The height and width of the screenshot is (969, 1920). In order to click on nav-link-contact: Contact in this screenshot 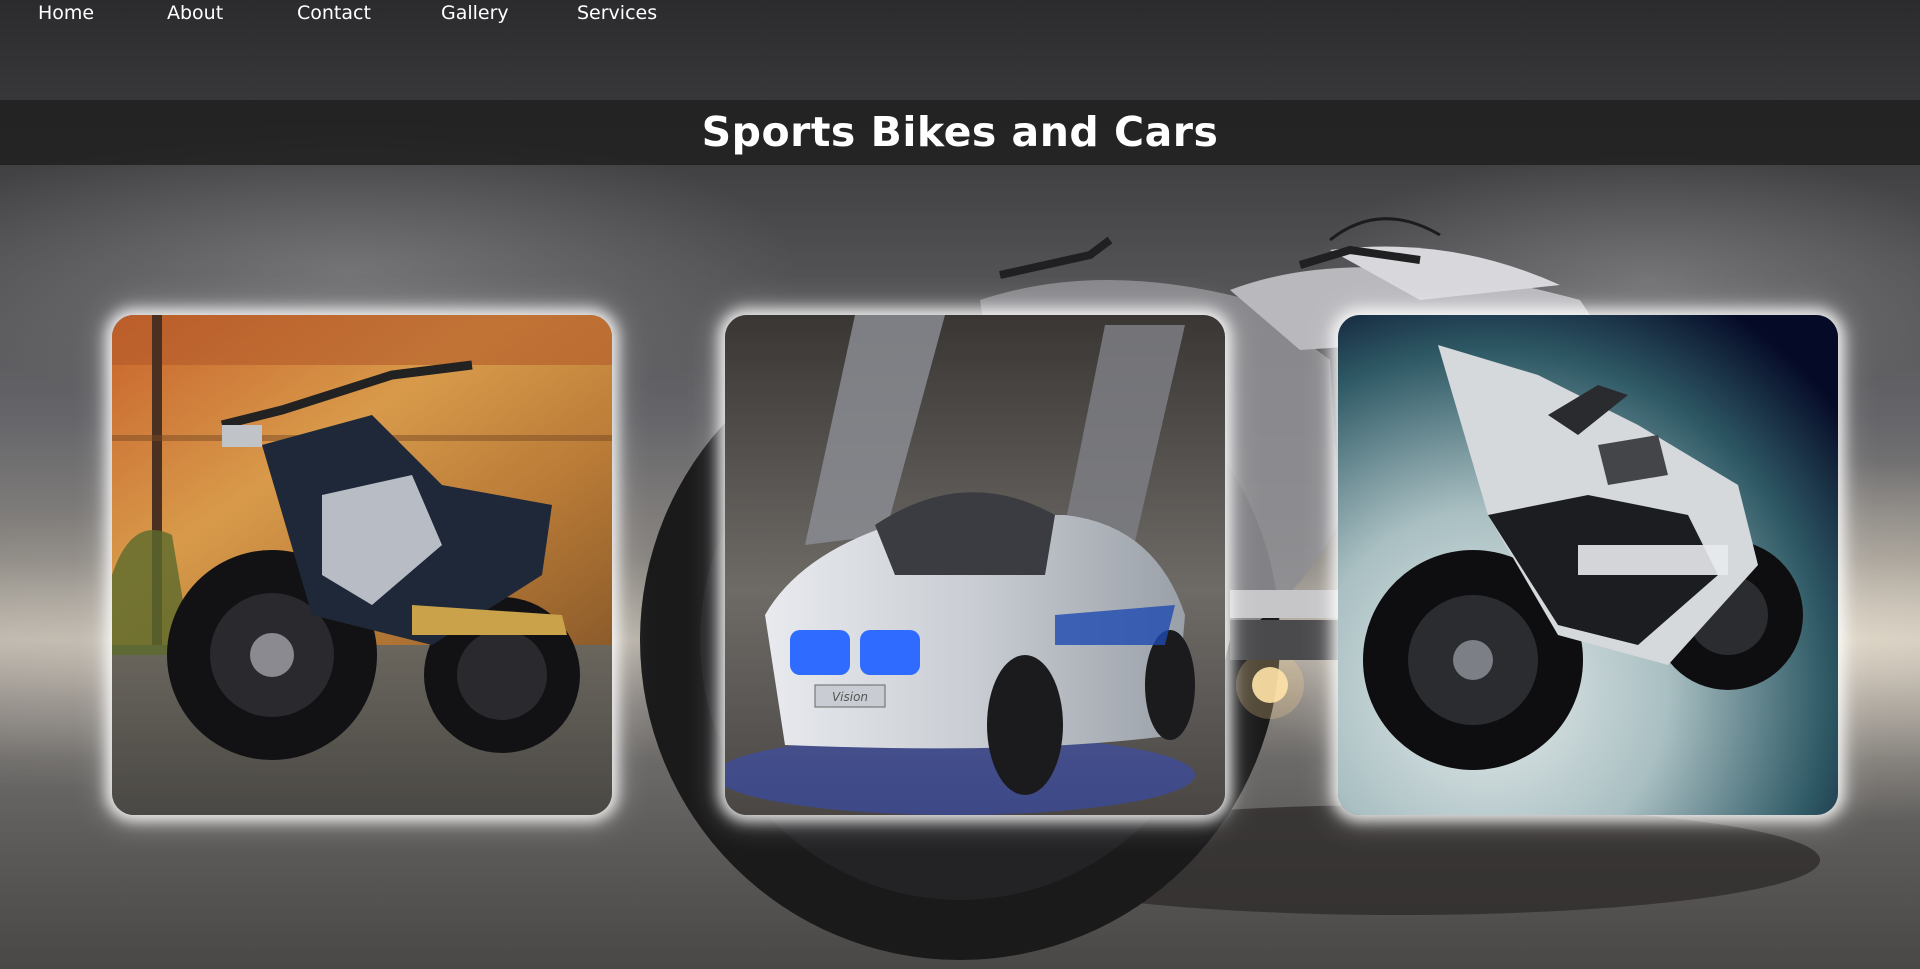, I will do `click(334, 13)`.